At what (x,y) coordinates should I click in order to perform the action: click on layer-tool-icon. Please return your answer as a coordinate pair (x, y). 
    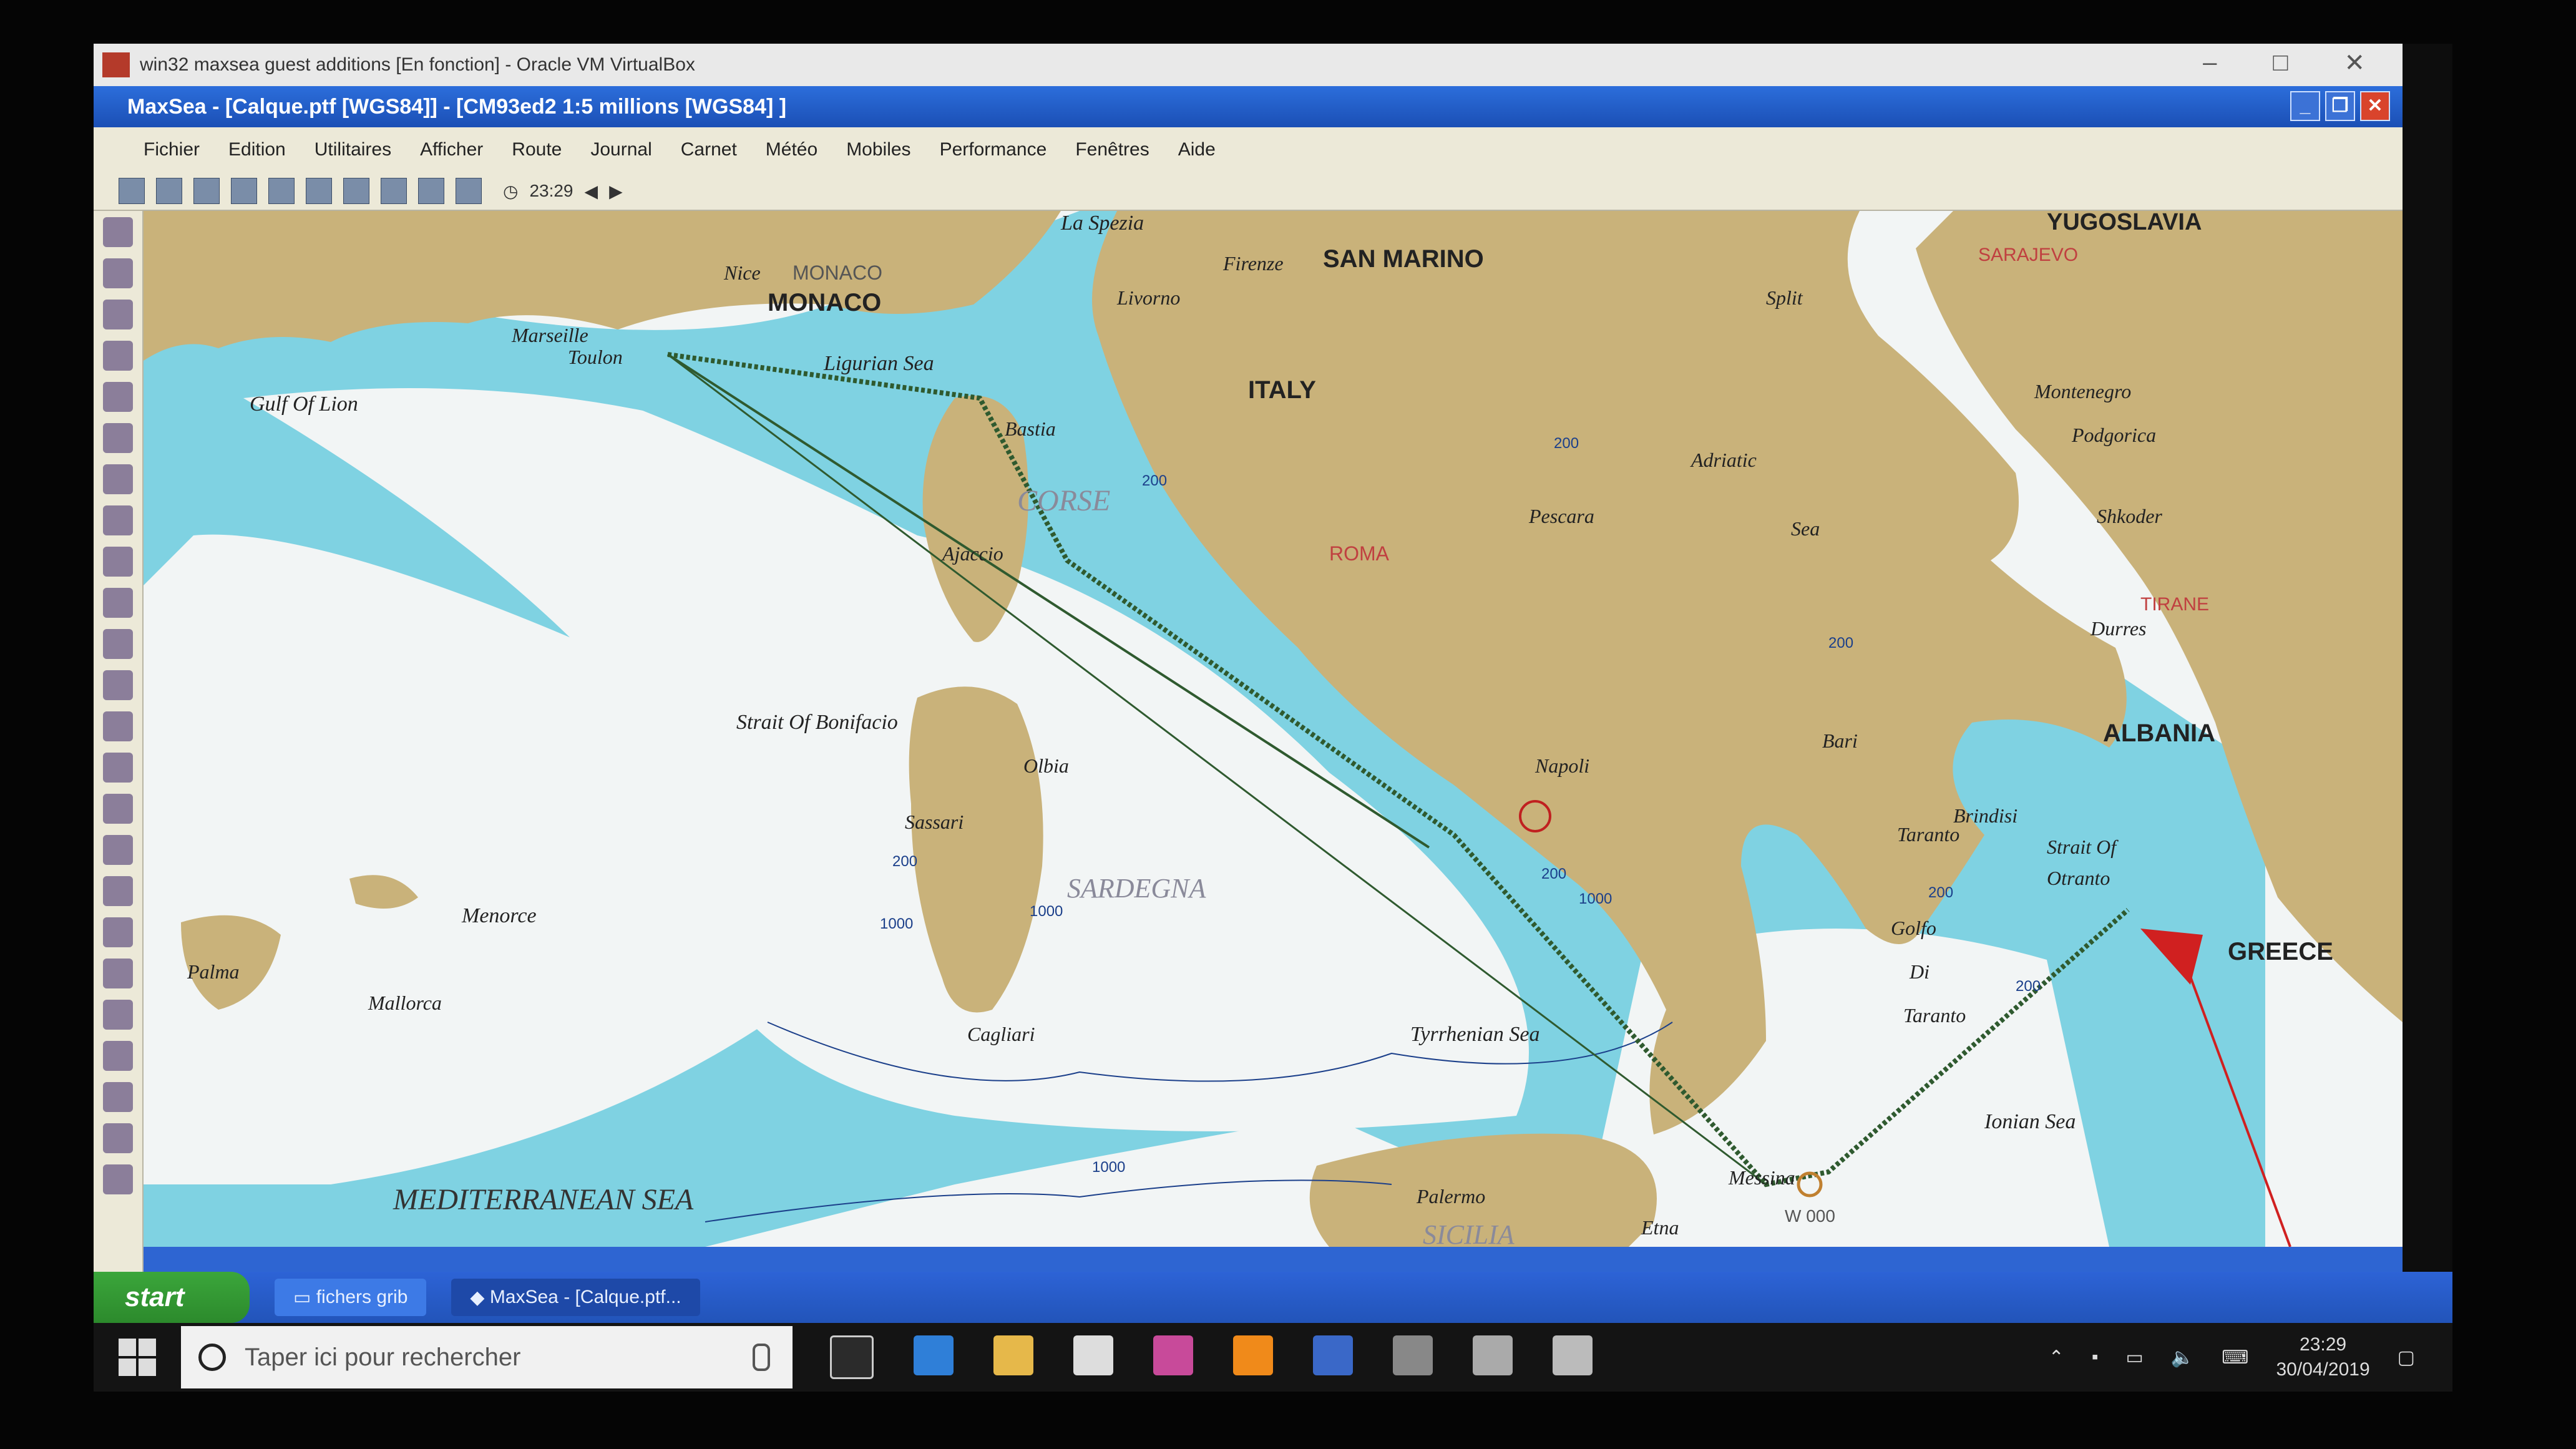
    Looking at the image, I should click on (206, 191).